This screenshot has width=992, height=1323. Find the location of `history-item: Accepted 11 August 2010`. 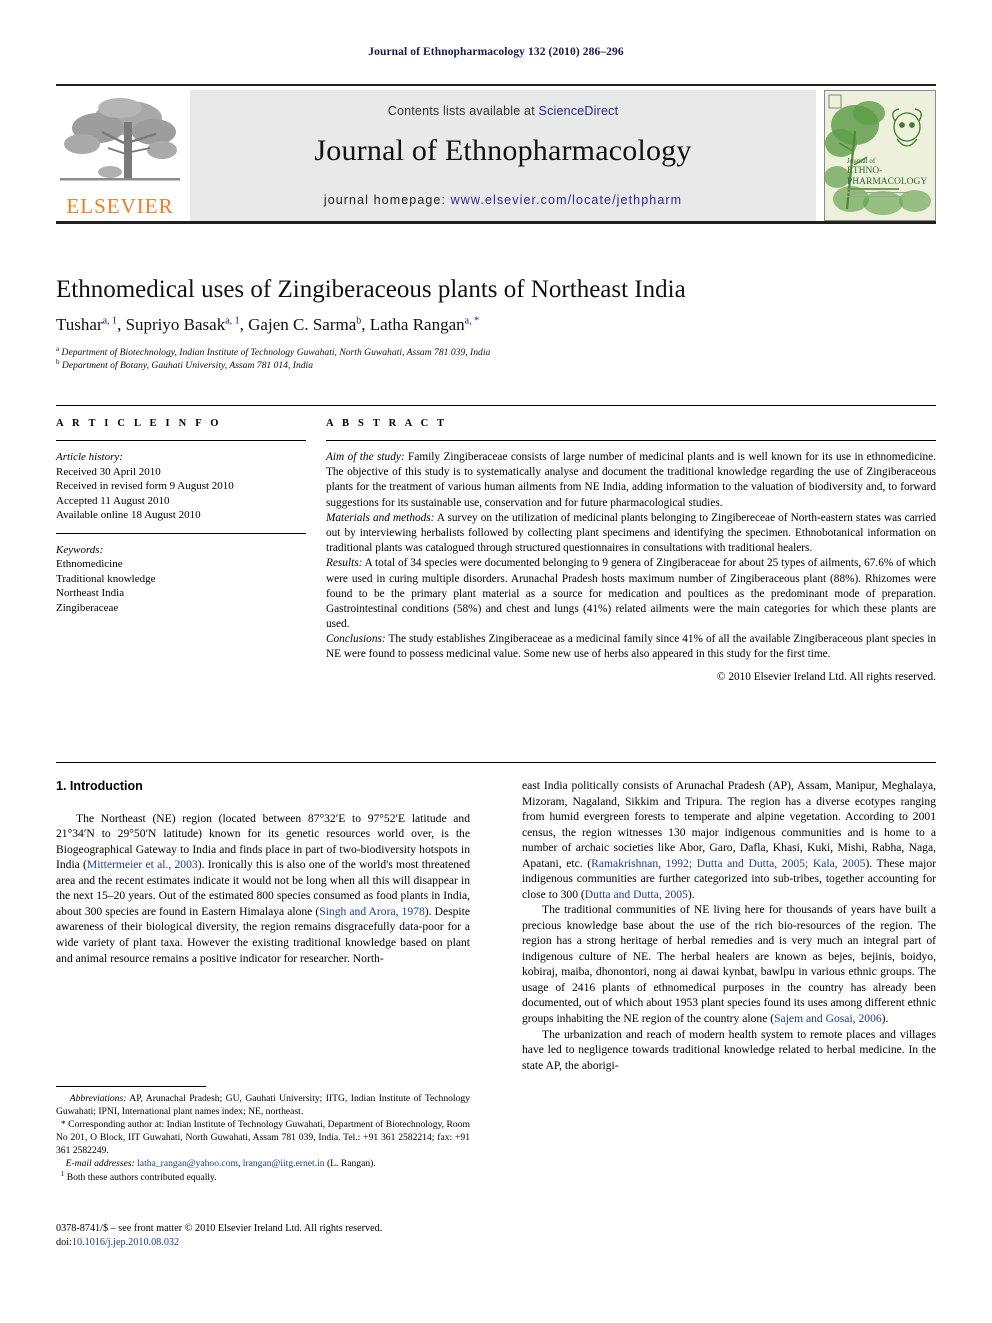

history-item: Accepted 11 August 2010 is located at coordinates (113, 500).